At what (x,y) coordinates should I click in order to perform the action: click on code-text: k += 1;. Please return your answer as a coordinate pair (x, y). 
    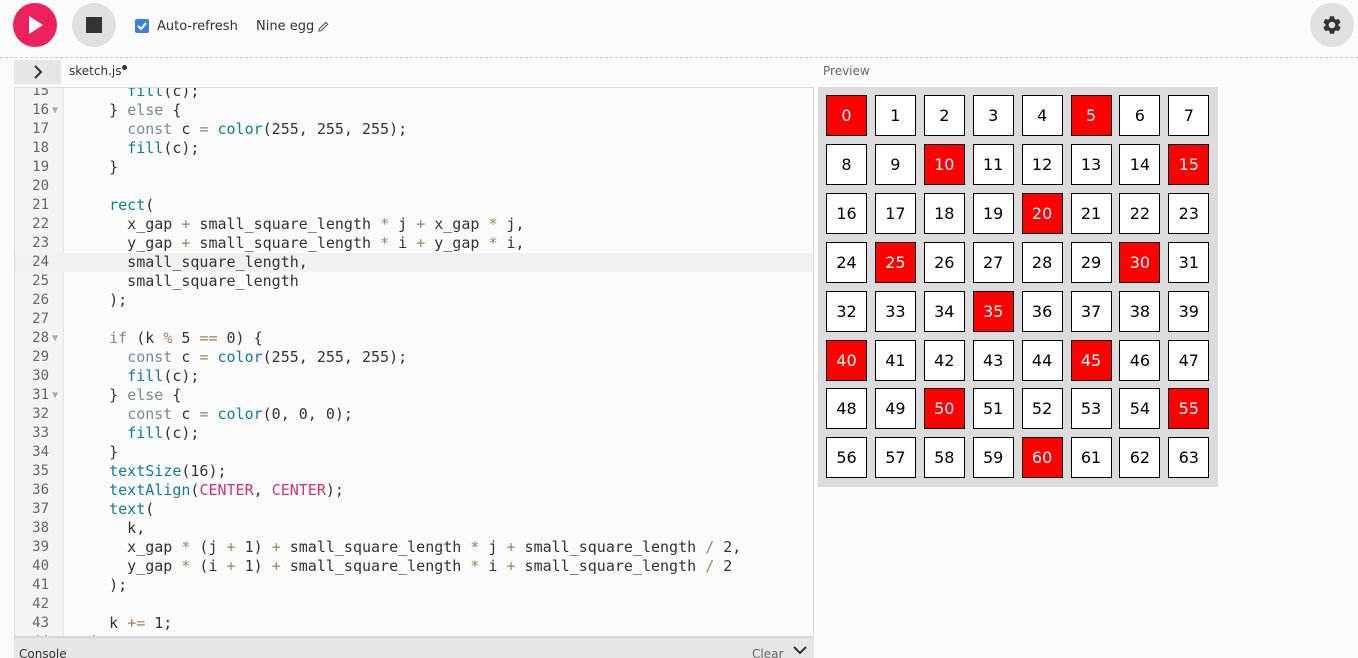
    Looking at the image, I should click on (123, 623).